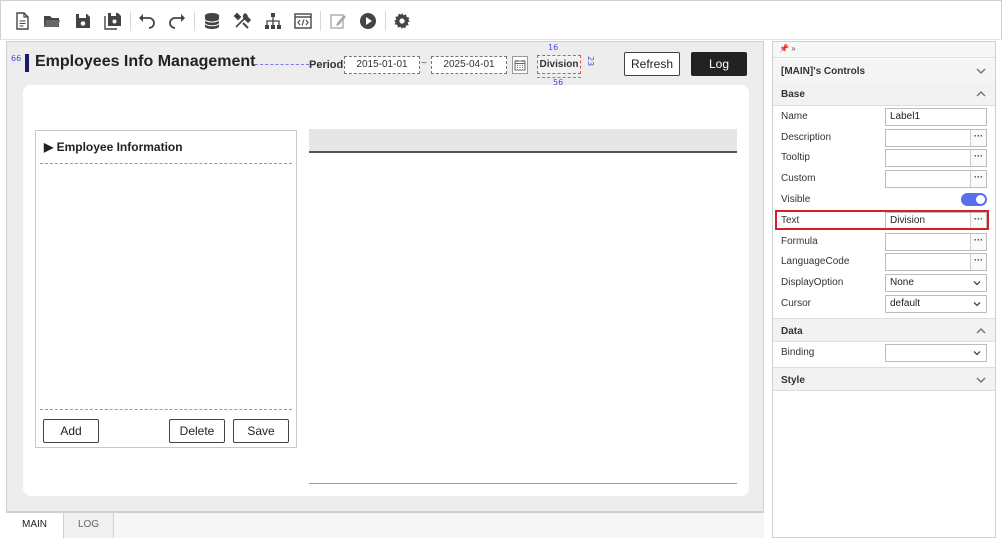 The height and width of the screenshot is (538, 1002). What do you see at coordinates (884, 330) in the screenshot?
I see `section-data: Data` at bounding box center [884, 330].